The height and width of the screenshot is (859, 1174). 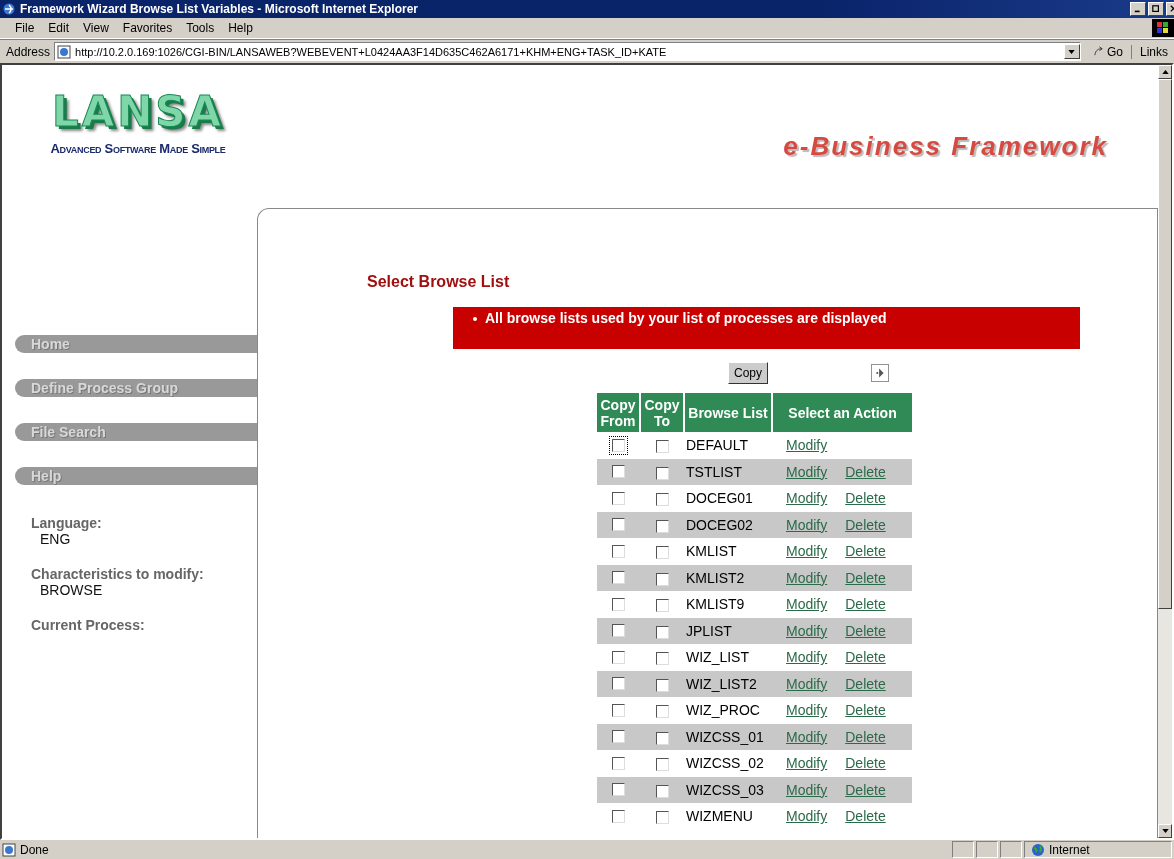 What do you see at coordinates (686, 318) in the screenshot?
I see `message-text: All browse lists used by your list of processes are displayed` at bounding box center [686, 318].